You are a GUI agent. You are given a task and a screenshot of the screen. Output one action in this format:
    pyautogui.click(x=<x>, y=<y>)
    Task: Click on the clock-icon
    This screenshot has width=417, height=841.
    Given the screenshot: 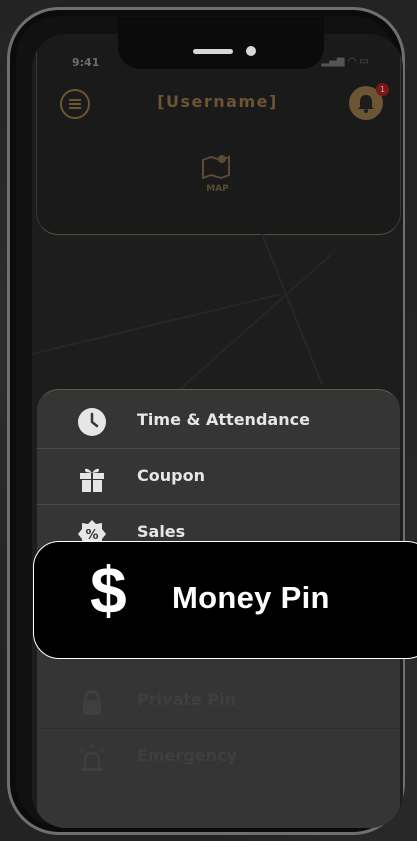 What is the action you would take?
    pyautogui.click(x=92, y=422)
    